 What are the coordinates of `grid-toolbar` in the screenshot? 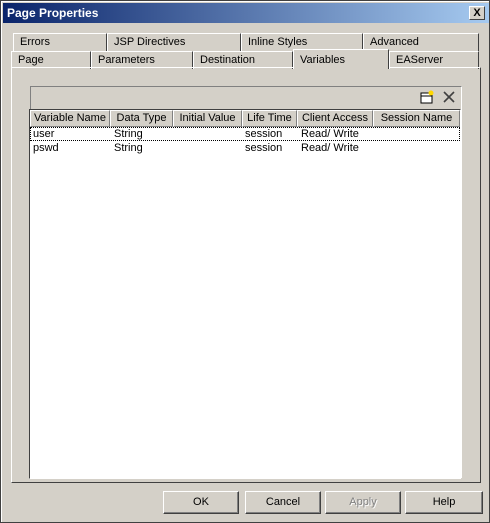 It's located at (245, 97).